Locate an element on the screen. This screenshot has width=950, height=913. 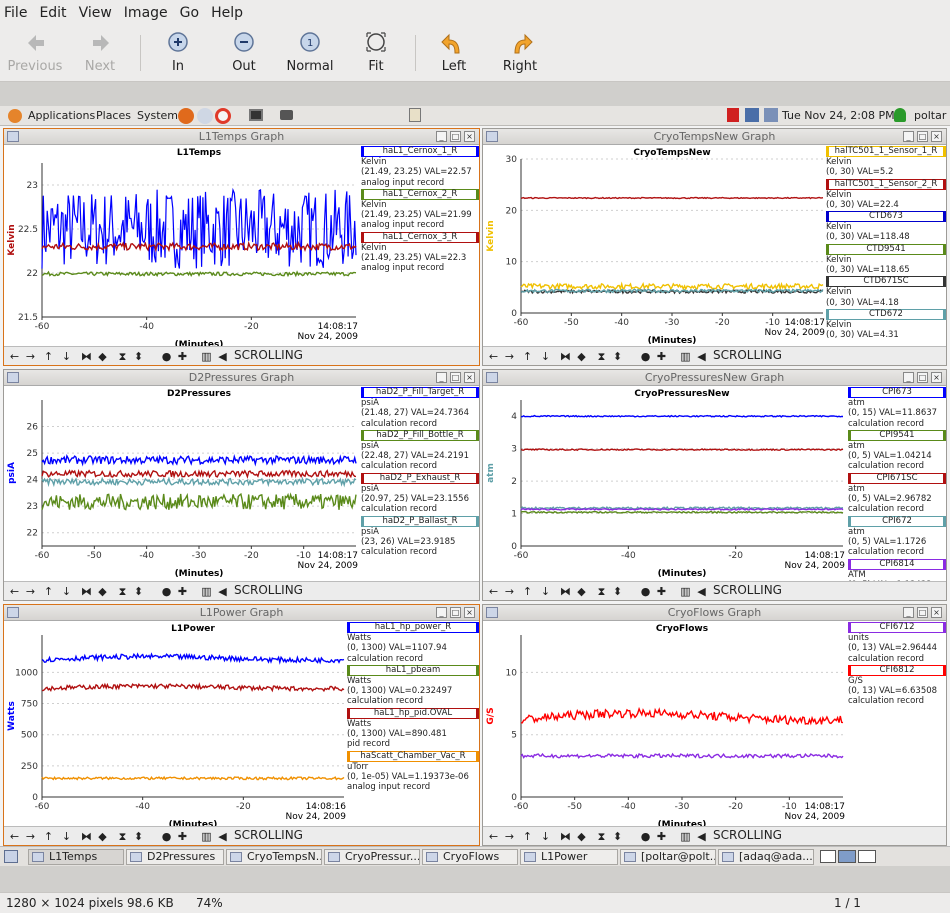
legend-series-name: haL1_pbeam is located at coordinates (413, 670).